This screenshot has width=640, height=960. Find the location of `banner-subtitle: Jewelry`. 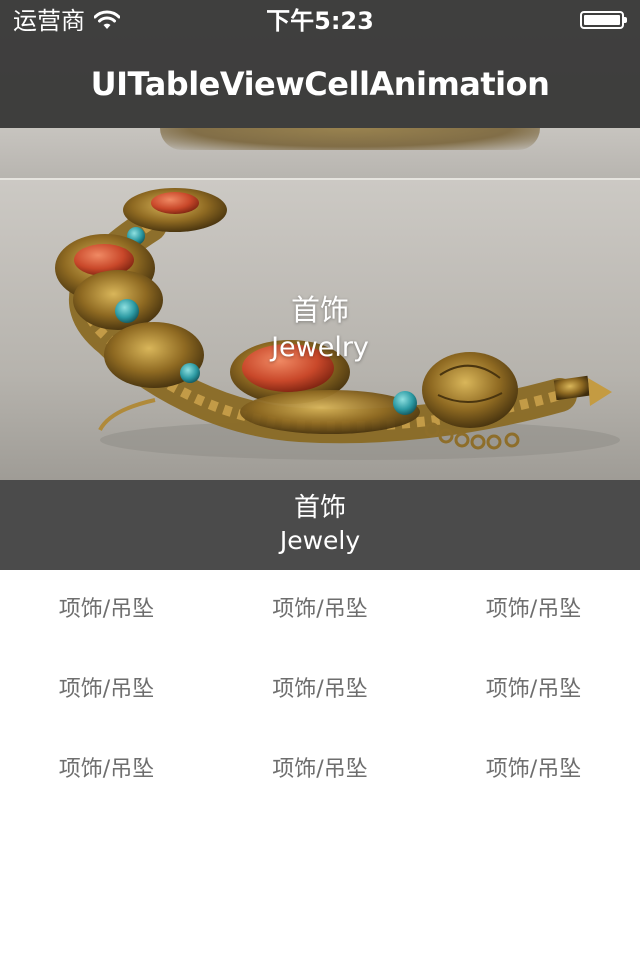

banner-subtitle: Jewelry is located at coordinates (320, 347).